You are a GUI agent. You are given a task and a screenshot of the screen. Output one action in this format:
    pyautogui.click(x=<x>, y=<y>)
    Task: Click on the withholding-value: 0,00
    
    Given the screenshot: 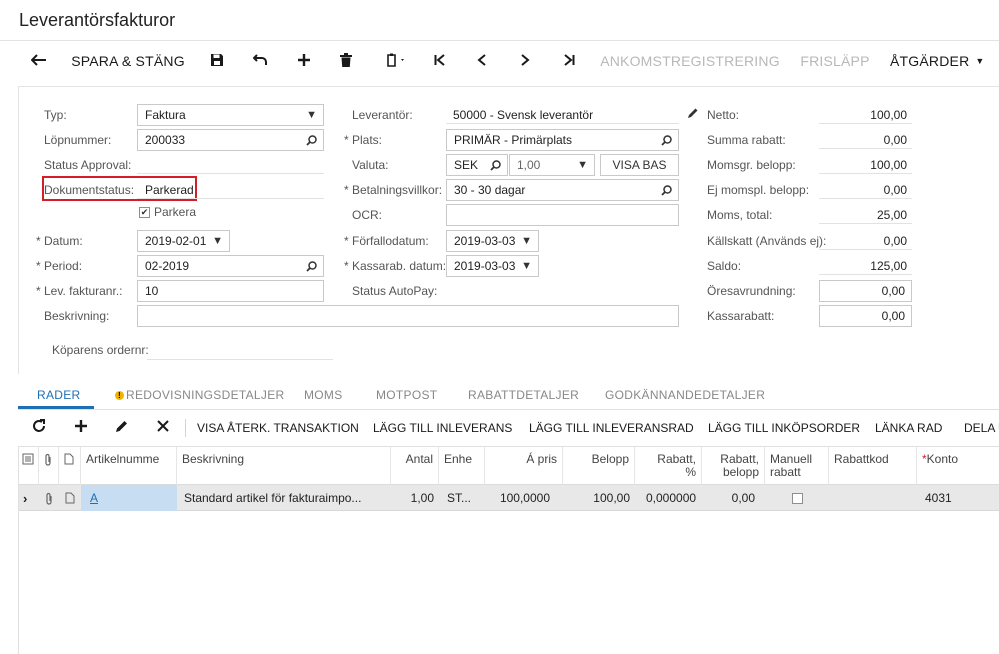 What is the action you would take?
    pyautogui.click(x=895, y=241)
    